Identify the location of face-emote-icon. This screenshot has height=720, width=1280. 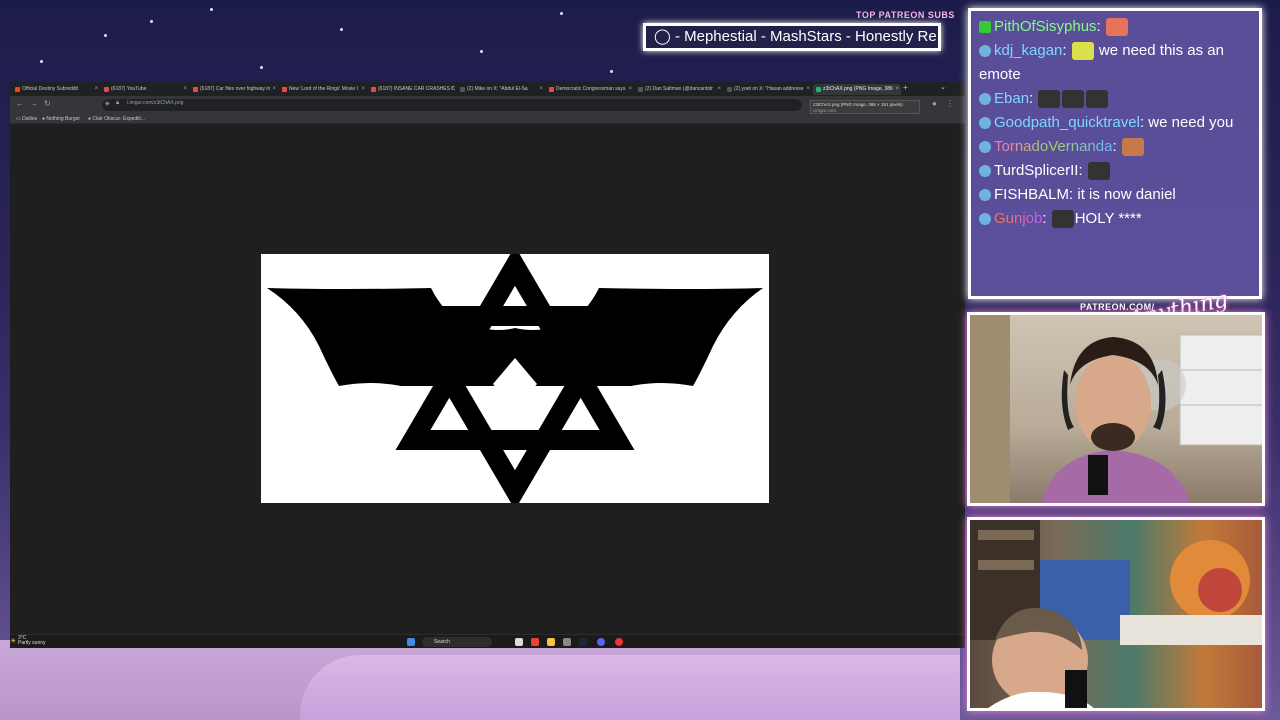
(1116, 27).